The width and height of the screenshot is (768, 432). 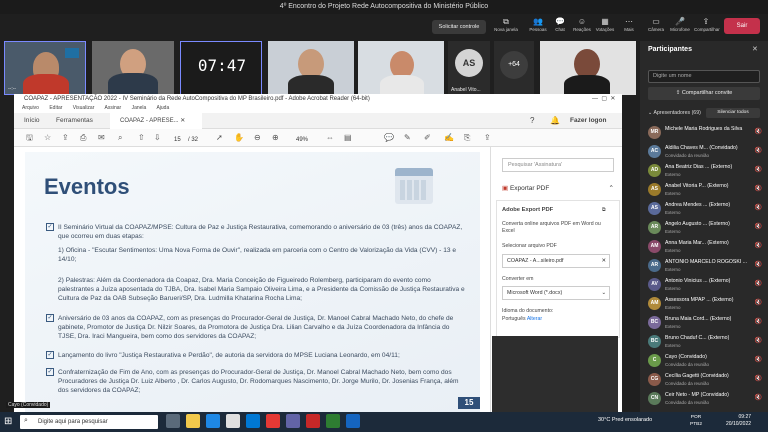 I want to click on excel-icon, so click(x=333, y=421).